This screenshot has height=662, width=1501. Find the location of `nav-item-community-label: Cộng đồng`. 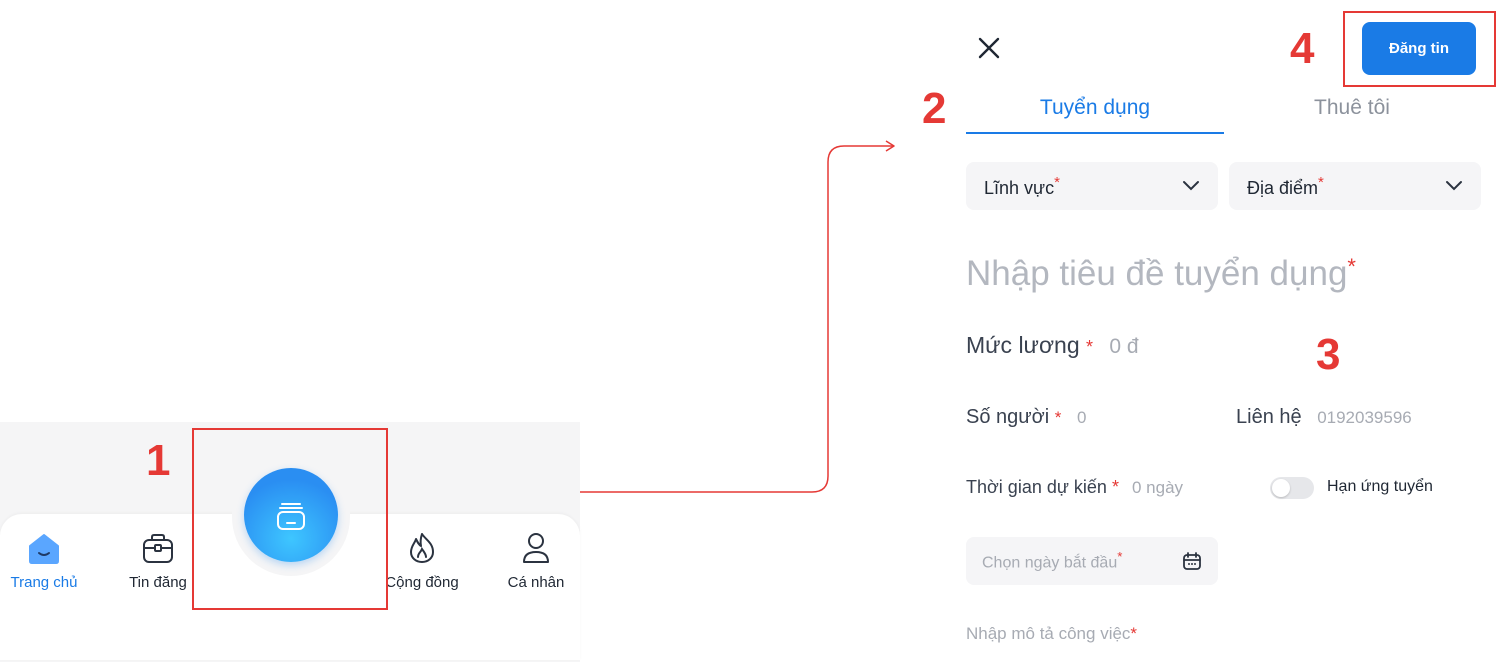

nav-item-community-label: Cộng đồng is located at coordinates (422, 582).